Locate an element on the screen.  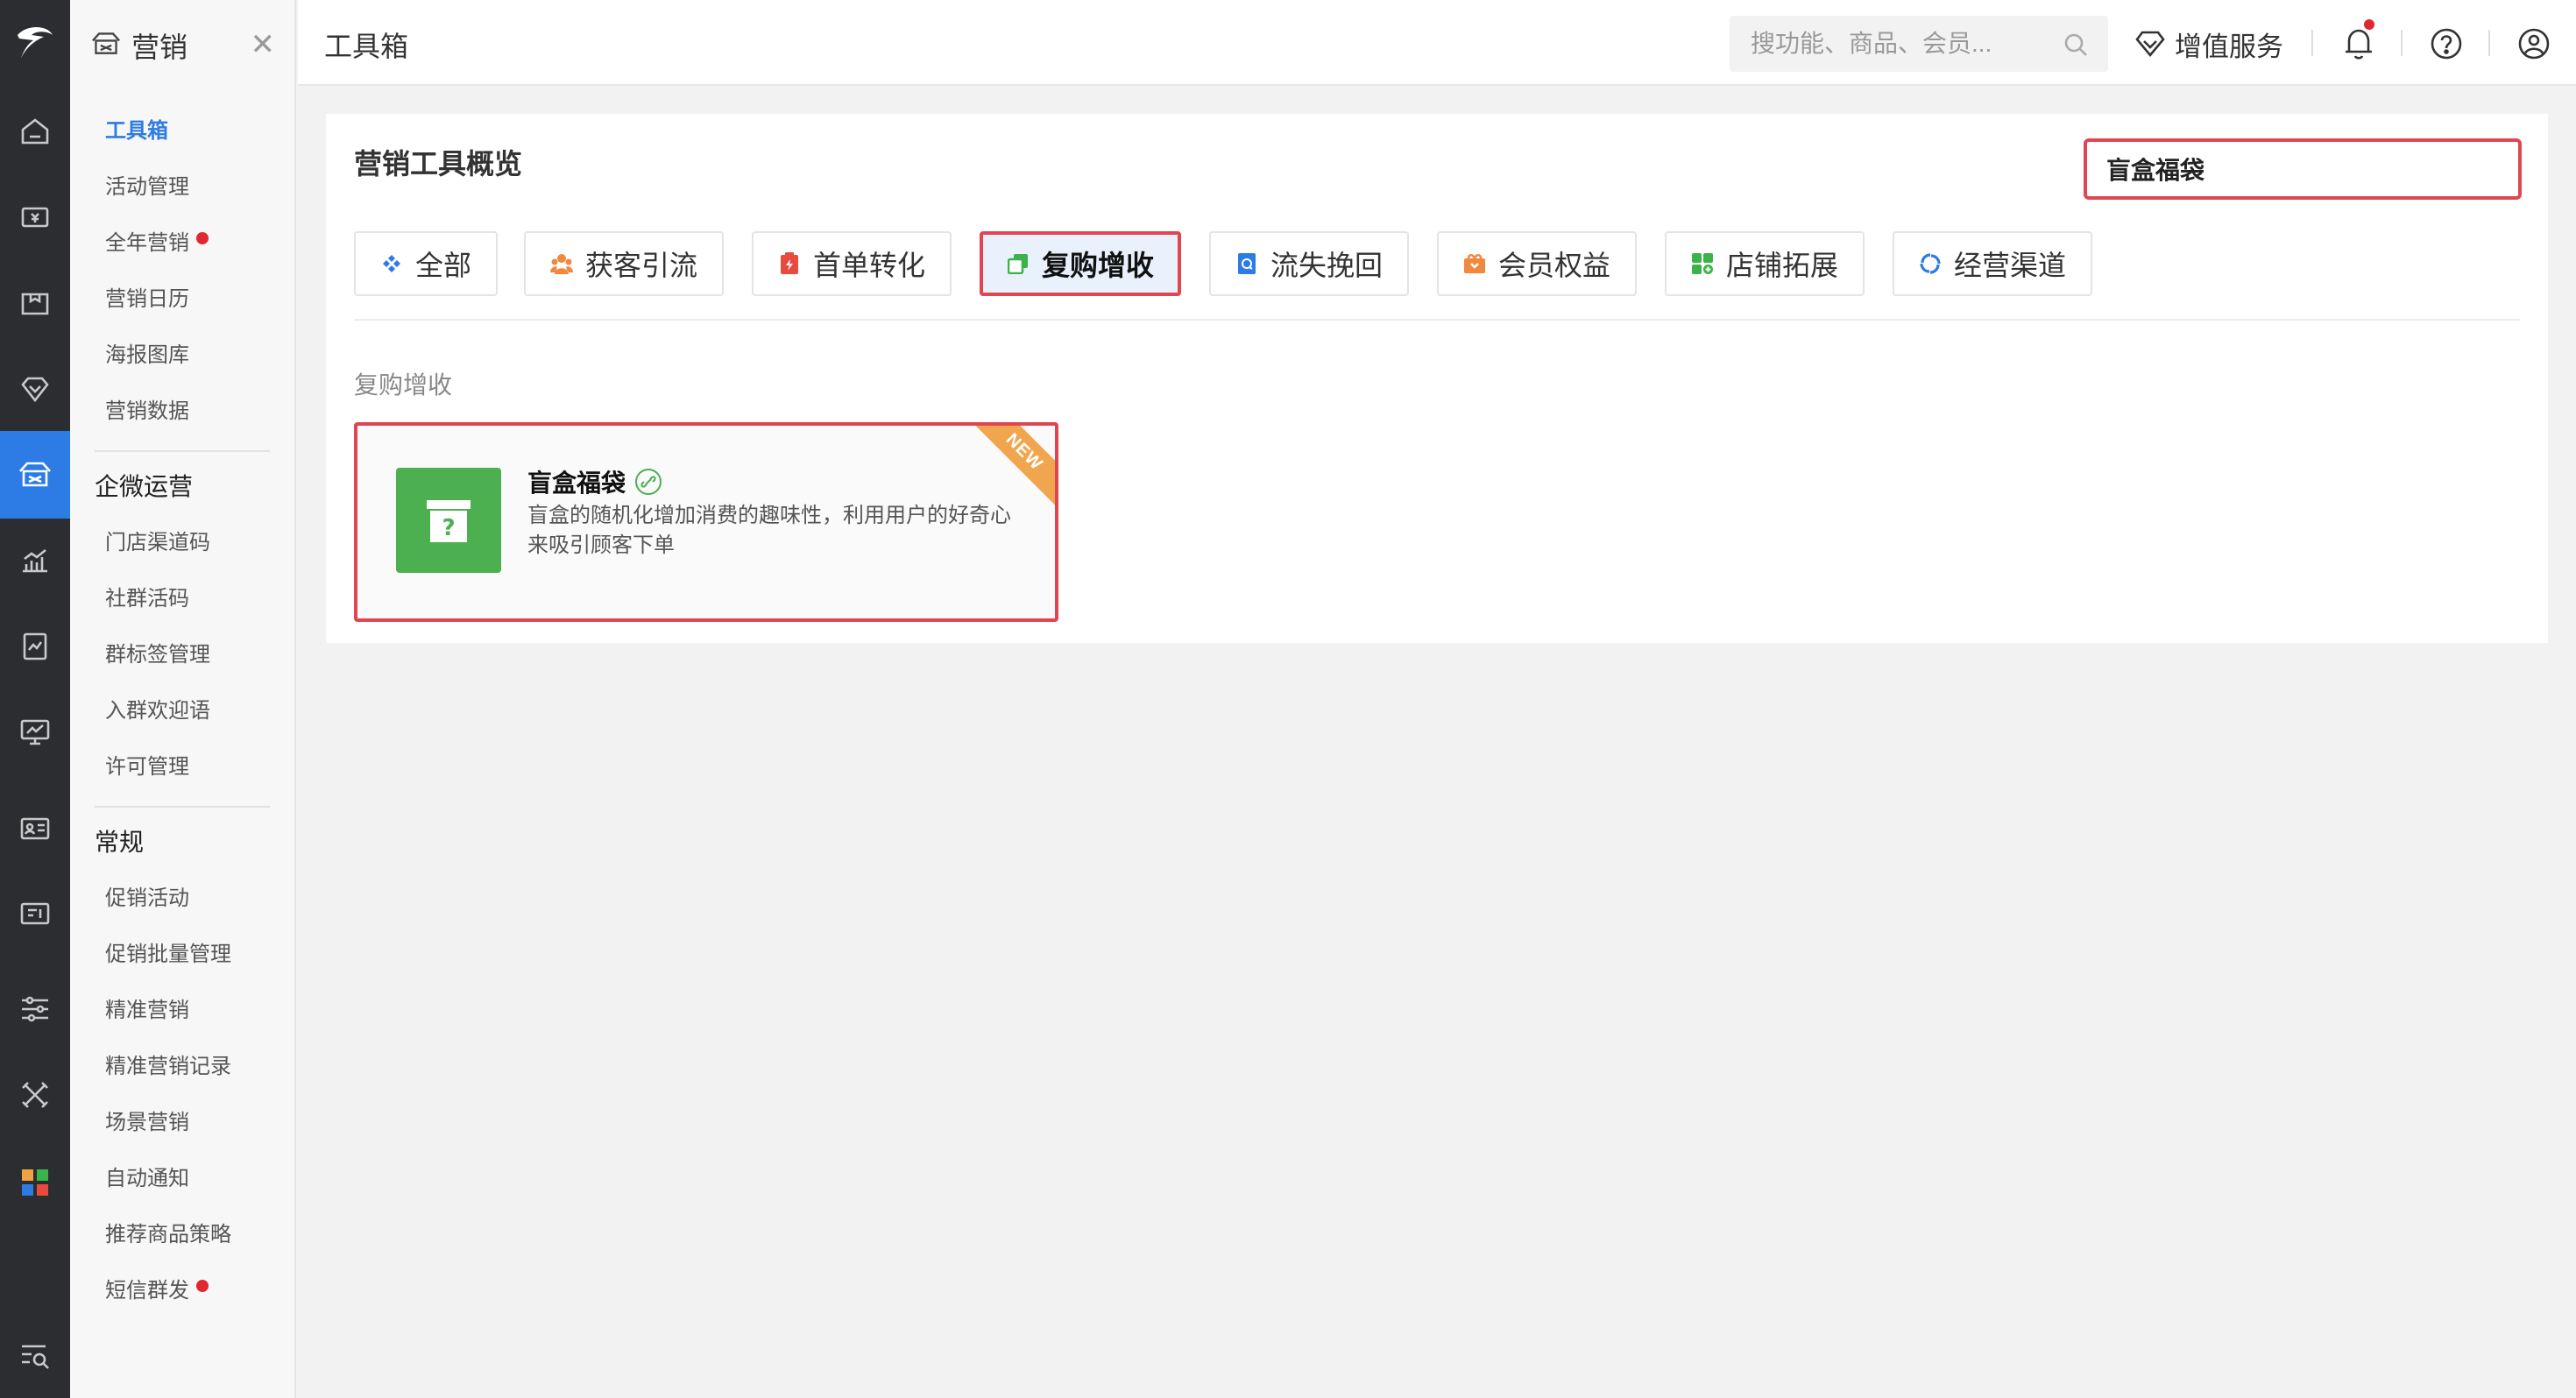
tool-search-box is located at coordinates (2303, 169).